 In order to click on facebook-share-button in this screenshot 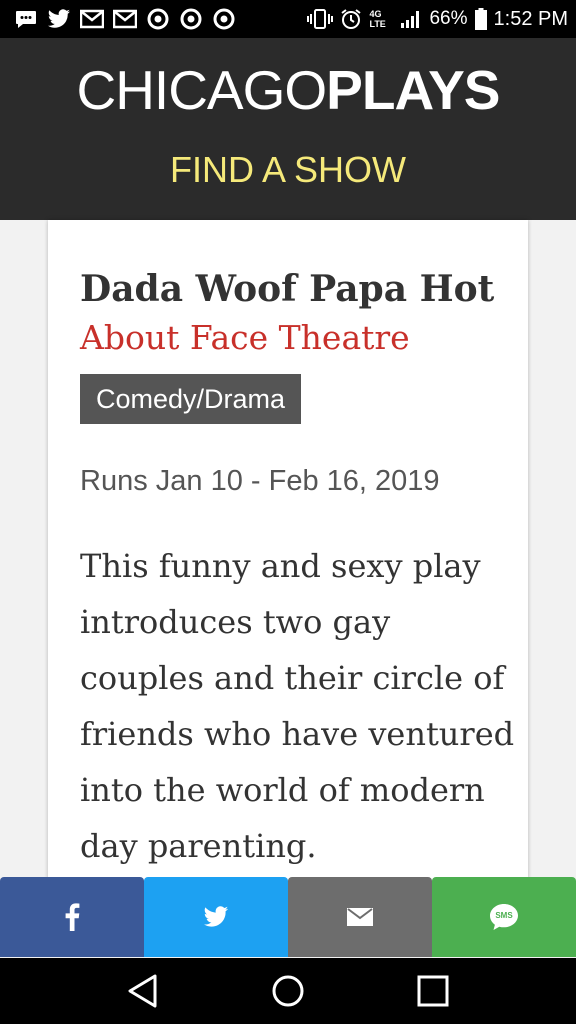, I will do `click(72, 917)`.